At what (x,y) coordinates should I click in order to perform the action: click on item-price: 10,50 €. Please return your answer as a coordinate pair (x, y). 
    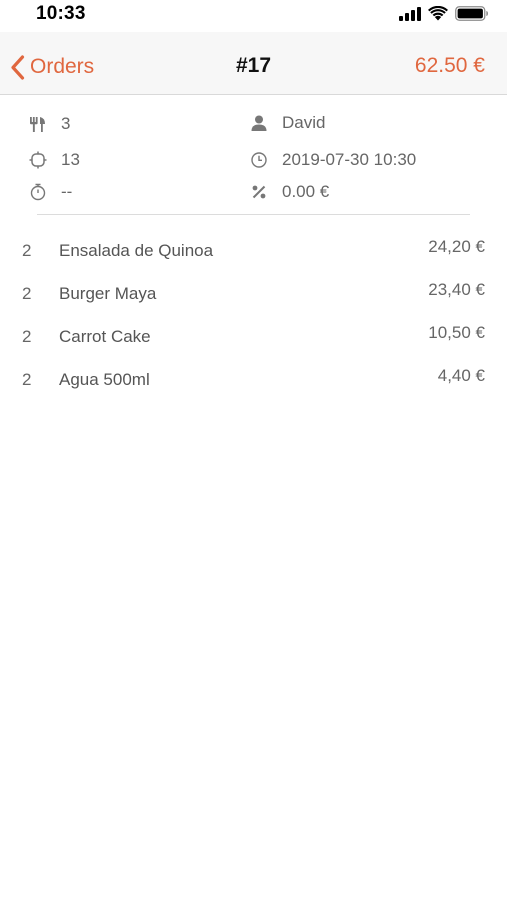
    Looking at the image, I should click on (456, 332).